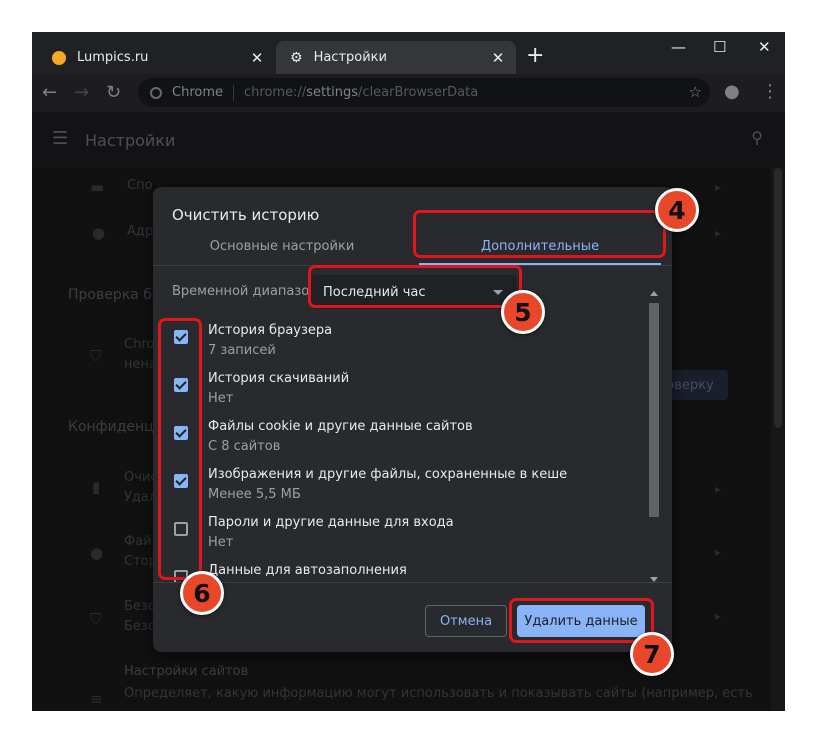 The image size is (817, 743). Describe the element at coordinates (654, 293) in the screenshot. I see `scroll-up-arrow-icon` at that location.